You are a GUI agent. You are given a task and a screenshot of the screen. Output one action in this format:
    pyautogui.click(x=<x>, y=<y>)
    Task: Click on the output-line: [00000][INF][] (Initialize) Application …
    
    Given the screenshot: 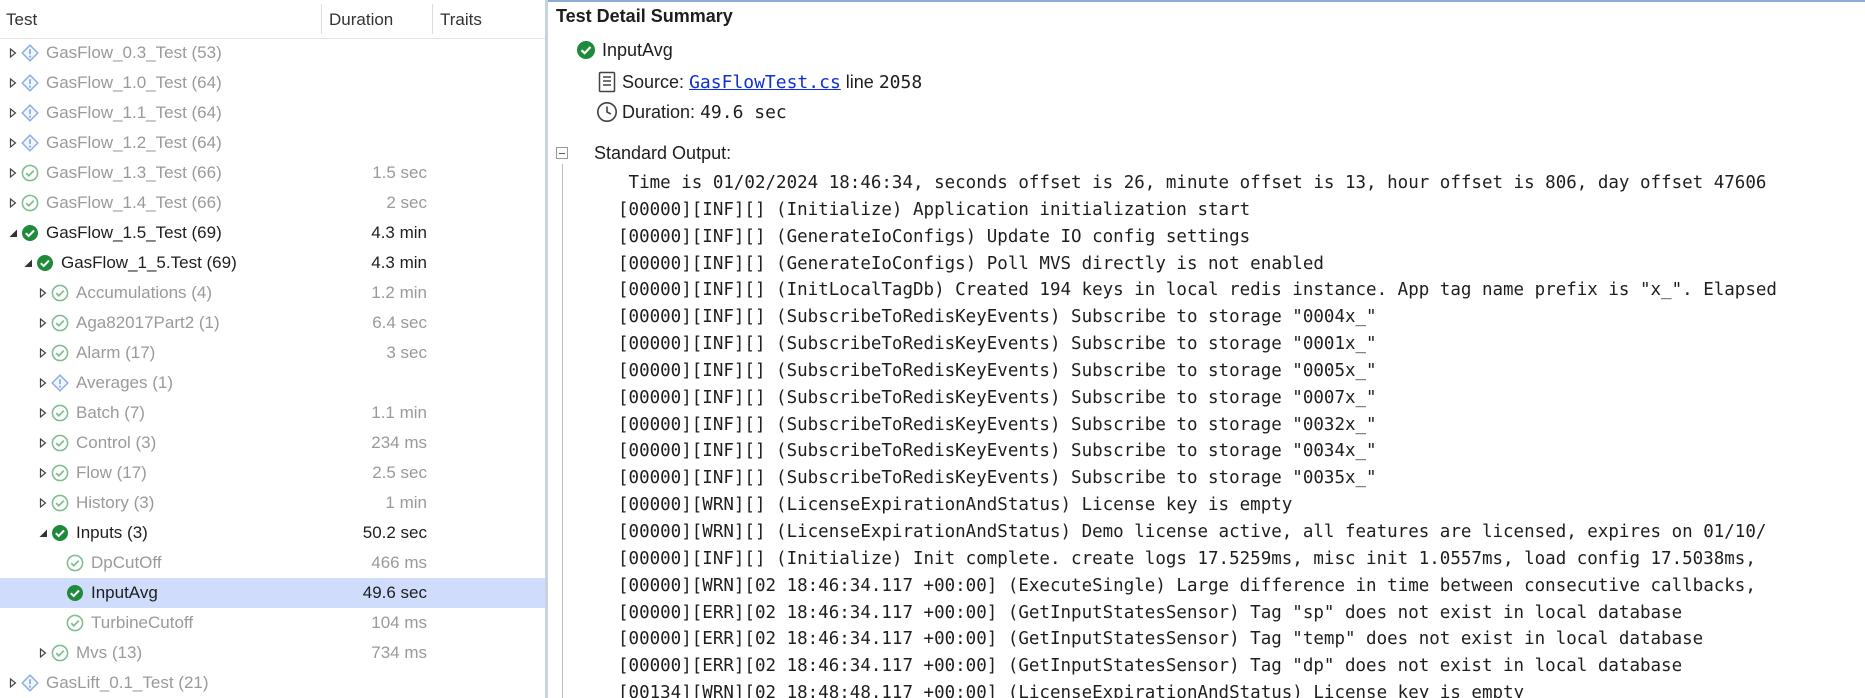 What is the action you would take?
    pyautogui.click(x=934, y=209)
    